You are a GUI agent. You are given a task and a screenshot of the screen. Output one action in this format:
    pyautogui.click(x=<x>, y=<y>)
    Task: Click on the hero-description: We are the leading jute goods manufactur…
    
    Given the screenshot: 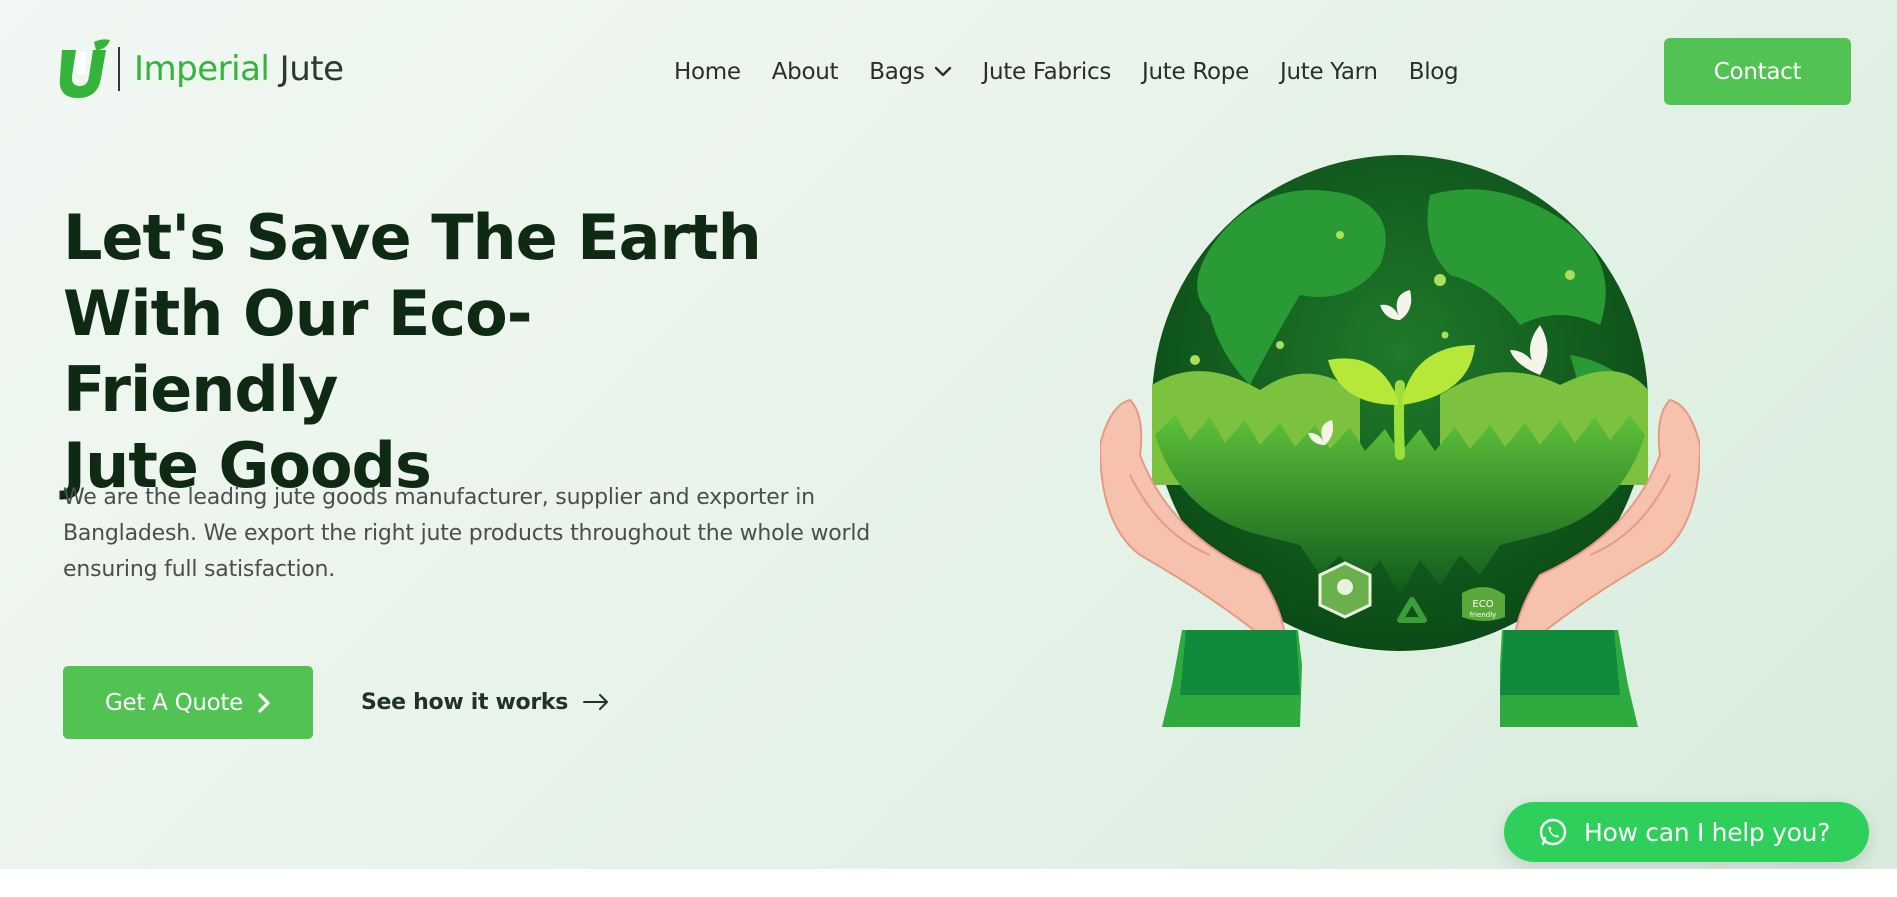 What is the action you would take?
    pyautogui.click(x=467, y=533)
    